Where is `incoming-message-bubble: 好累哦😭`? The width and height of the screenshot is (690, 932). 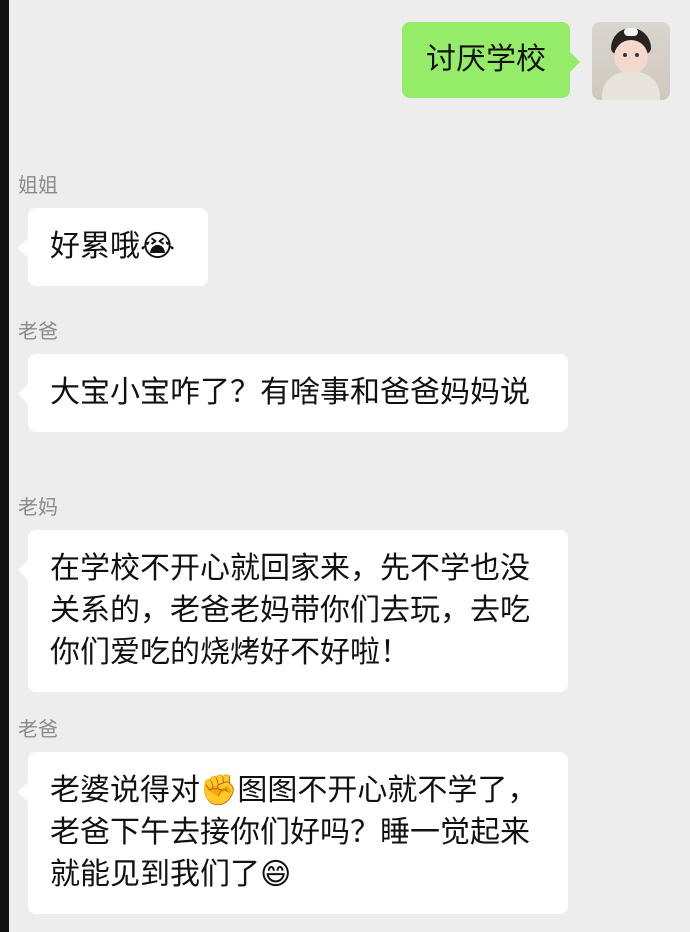
incoming-message-bubble: 好累哦😭 is located at coordinates (113, 247).